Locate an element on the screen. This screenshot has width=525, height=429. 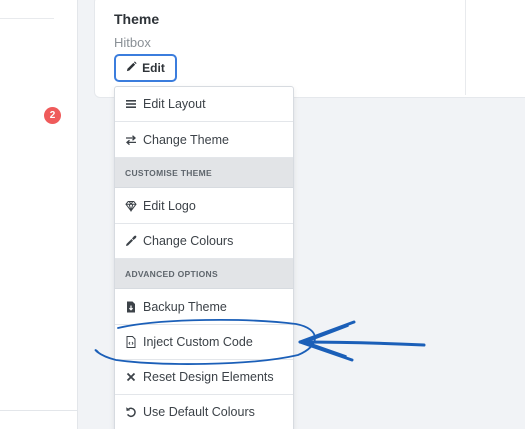
pencil-icon is located at coordinates (131, 68).